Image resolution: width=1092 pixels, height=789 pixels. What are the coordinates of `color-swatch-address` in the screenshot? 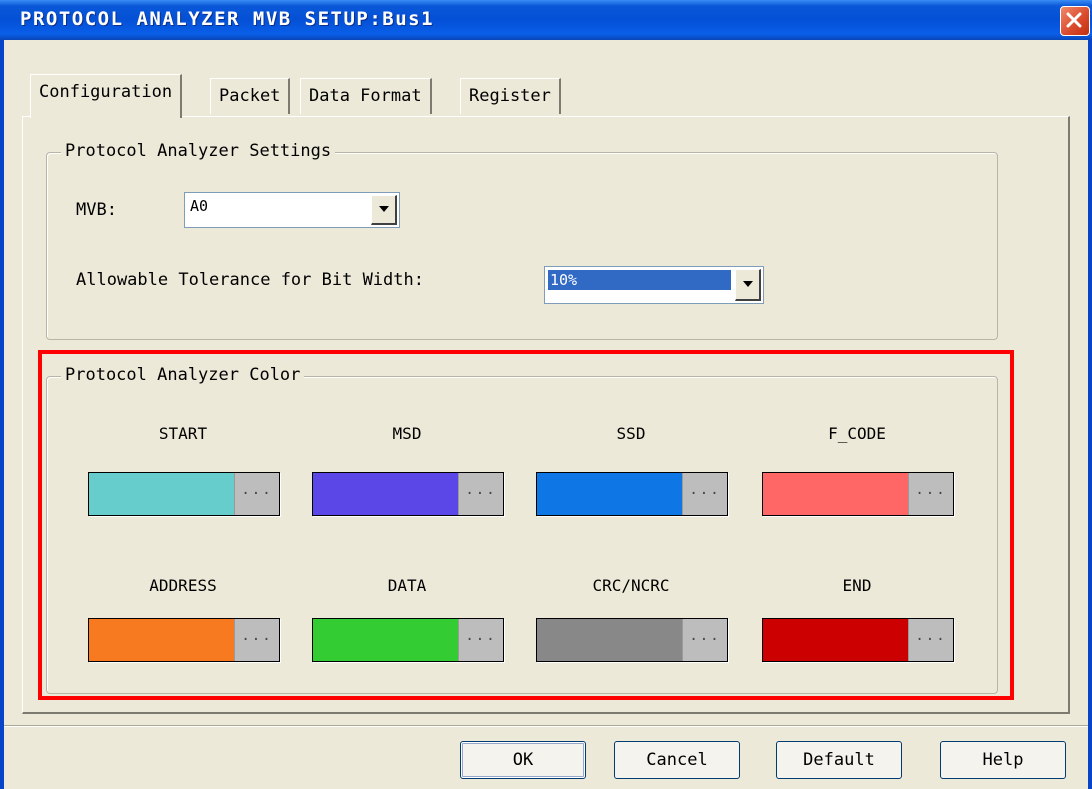 It's located at (162, 640).